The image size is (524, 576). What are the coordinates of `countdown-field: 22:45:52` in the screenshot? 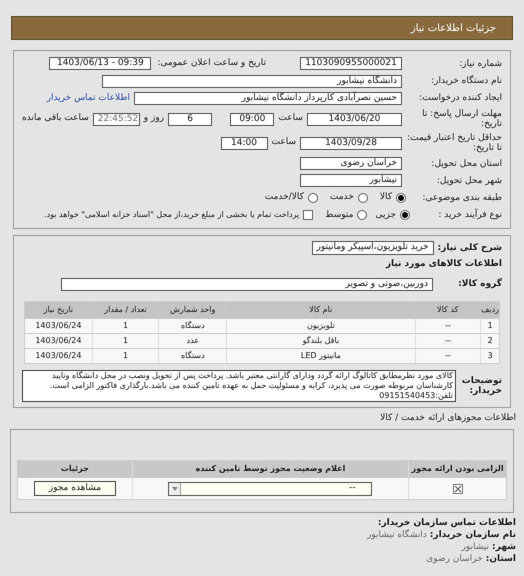 It's located at (116, 119).